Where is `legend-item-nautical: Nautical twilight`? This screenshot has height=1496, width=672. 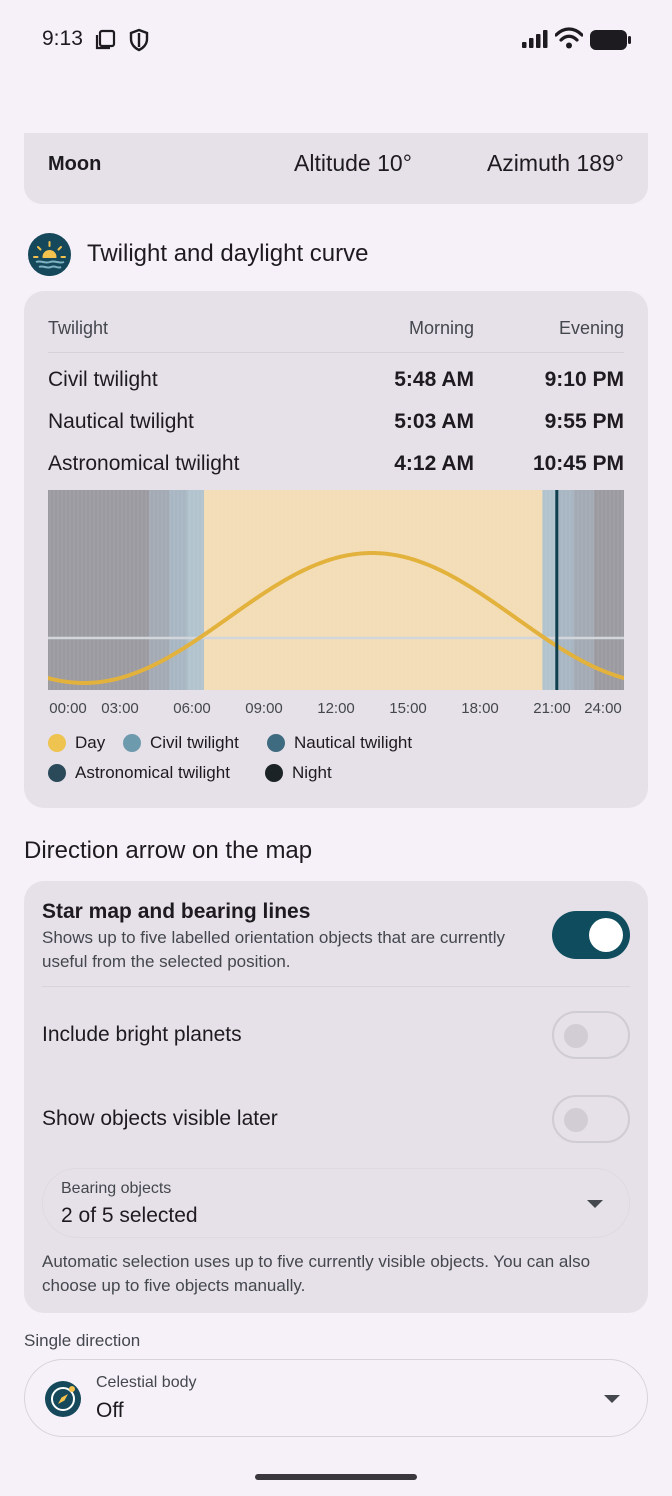 legend-item-nautical: Nautical twilight is located at coordinates (339, 743).